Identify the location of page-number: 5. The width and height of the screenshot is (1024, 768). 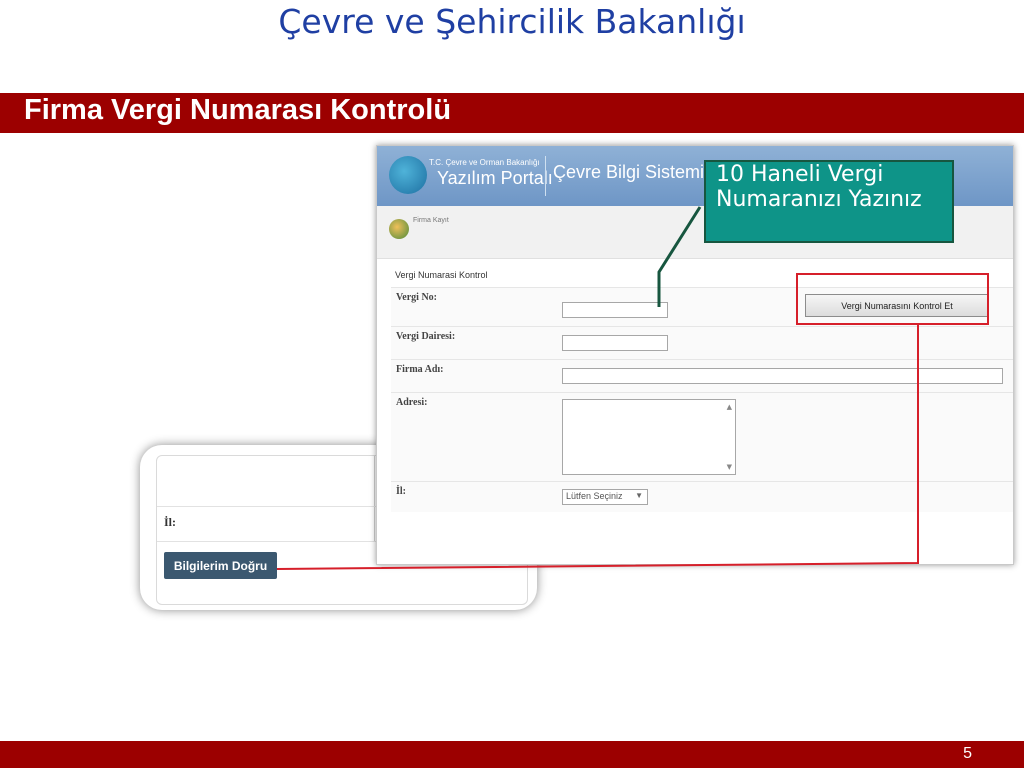
(967, 753).